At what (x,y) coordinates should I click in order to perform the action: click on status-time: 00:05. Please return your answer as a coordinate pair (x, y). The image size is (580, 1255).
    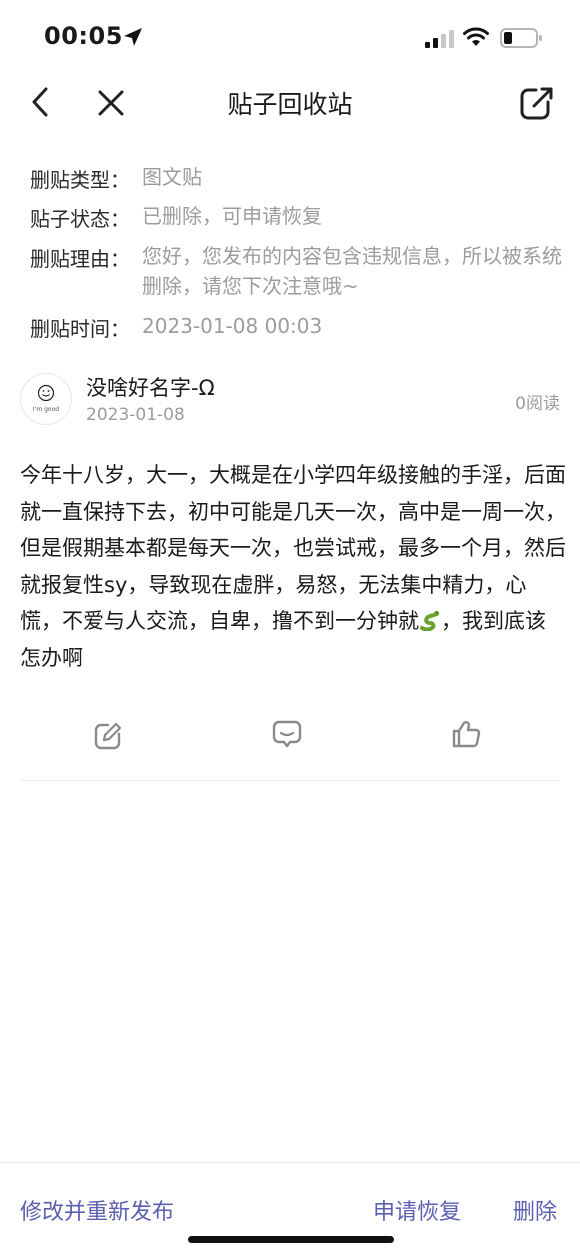
    Looking at the image, I should click on (83, 36).